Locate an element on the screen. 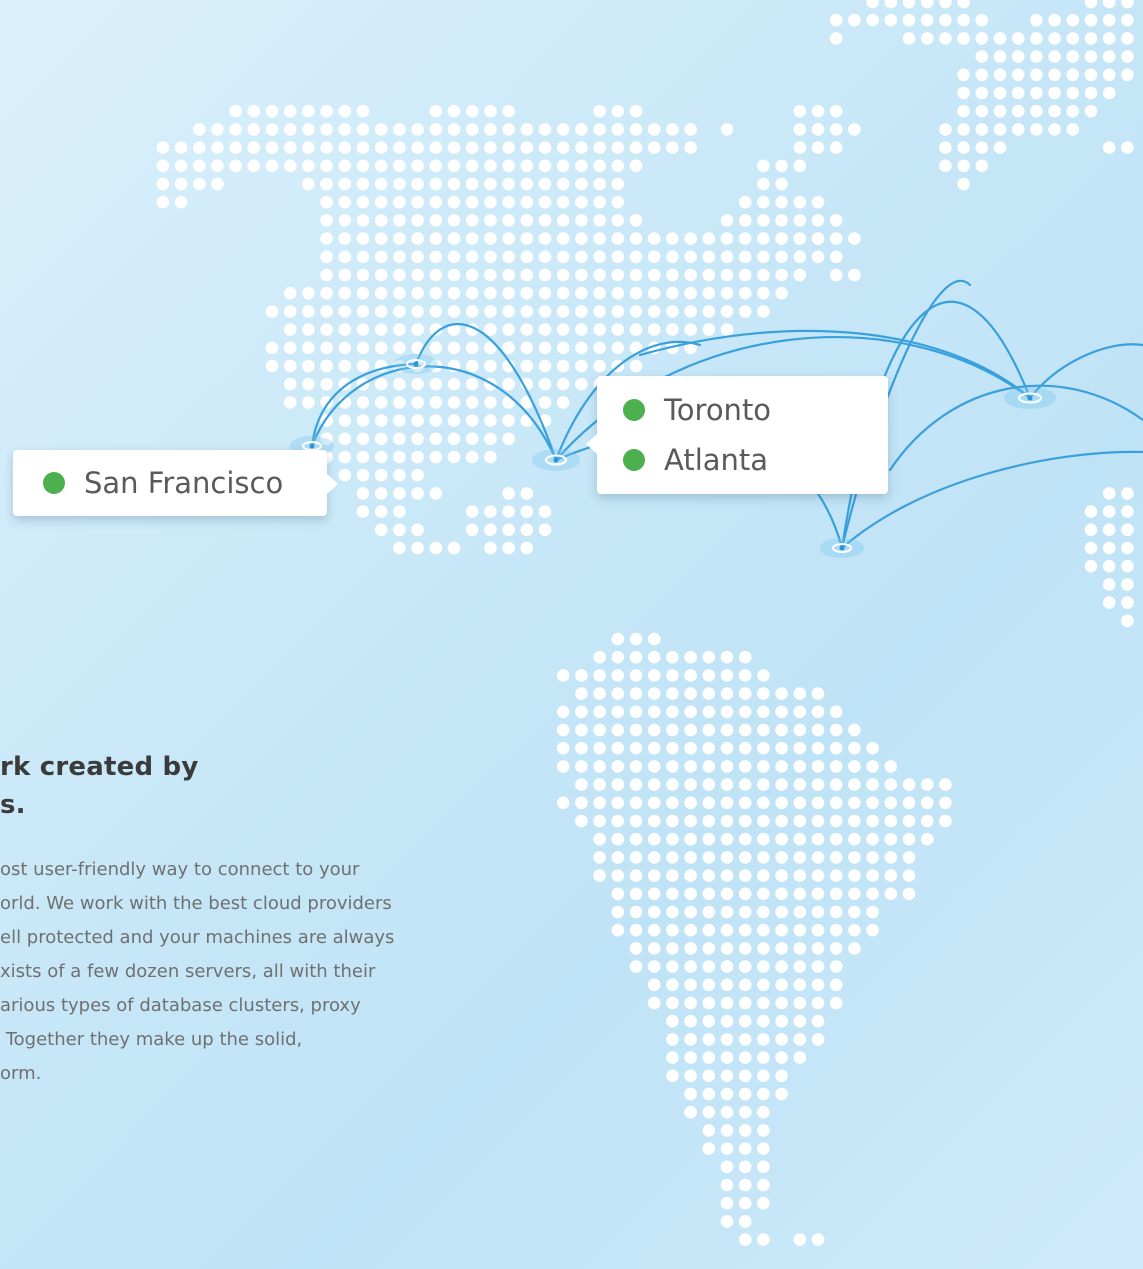 This screenshot has height=1269, width=1143. status-online-icon is located at coordinates (634, 460).